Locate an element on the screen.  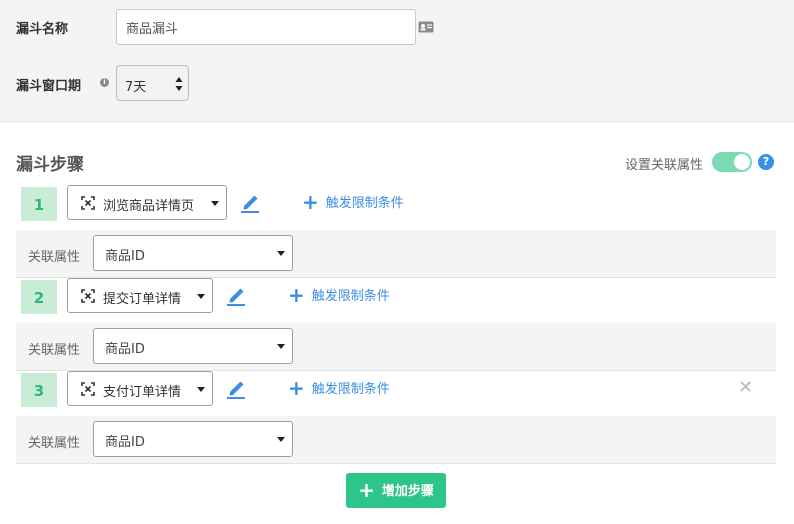
funnel-name-input is located at coordinates (266, 27).